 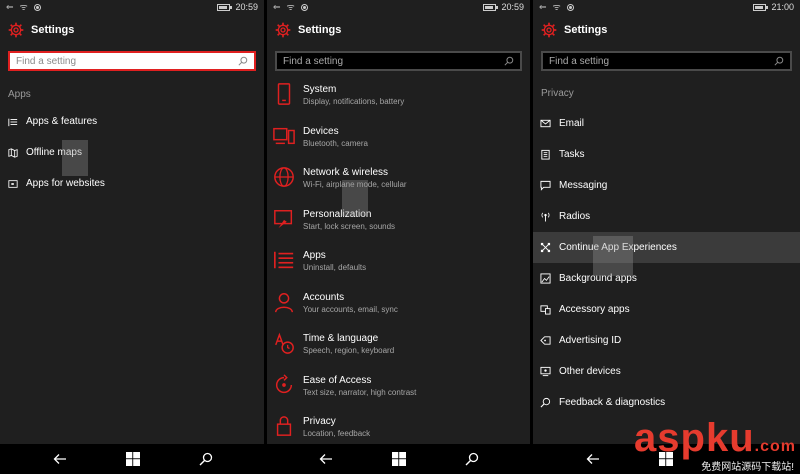 I want to click on category-label: System, so click(x=320, y=89).